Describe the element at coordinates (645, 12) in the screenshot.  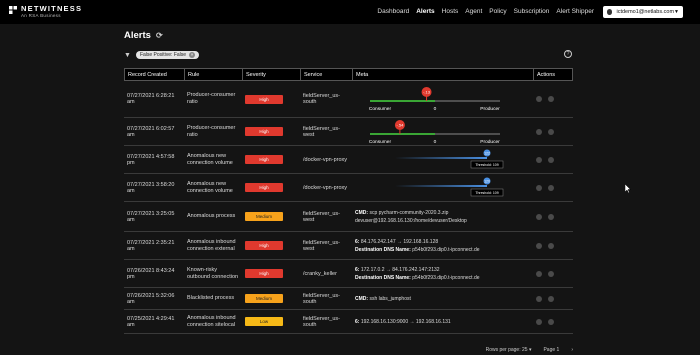
I see `user-email: ictdemo1@netlabs.com` at that location.